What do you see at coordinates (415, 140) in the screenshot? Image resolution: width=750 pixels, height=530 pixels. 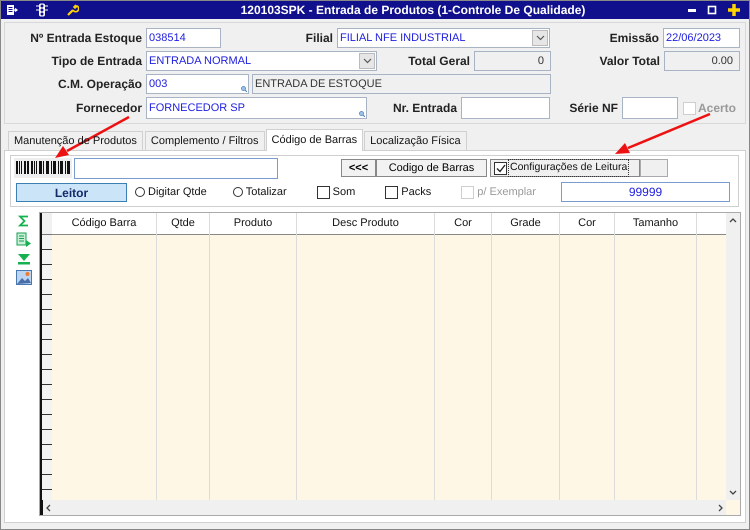 I see `tab: Localização Física` at bounding box center [415, 140].